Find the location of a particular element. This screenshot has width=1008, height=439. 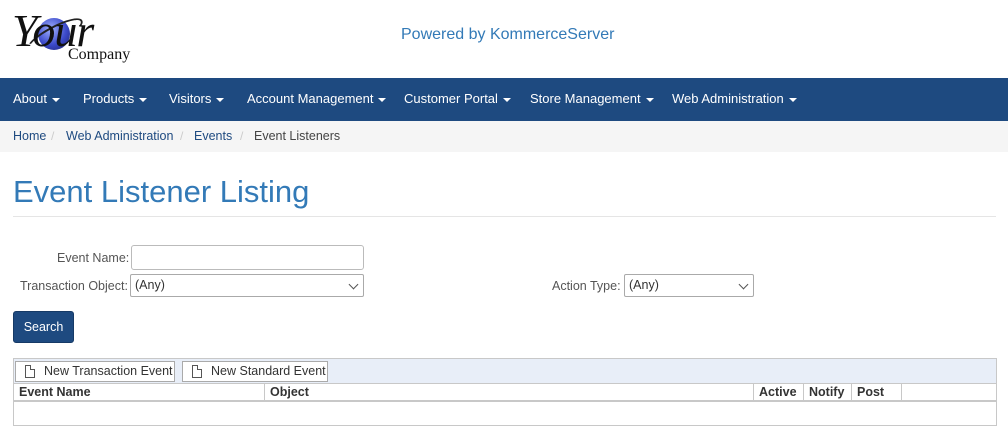

nav-item-label: Products is located at coordinates (109, 98).